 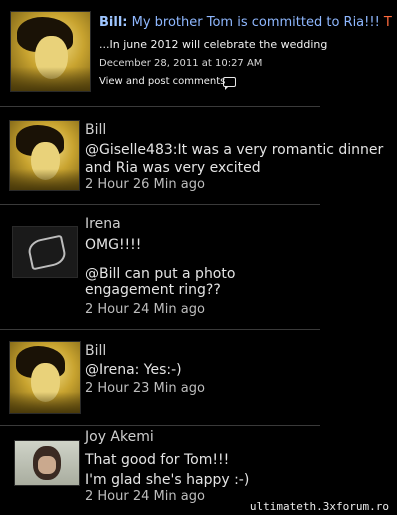 I want to click on author-name: Irena, so click(x=103, y=224).